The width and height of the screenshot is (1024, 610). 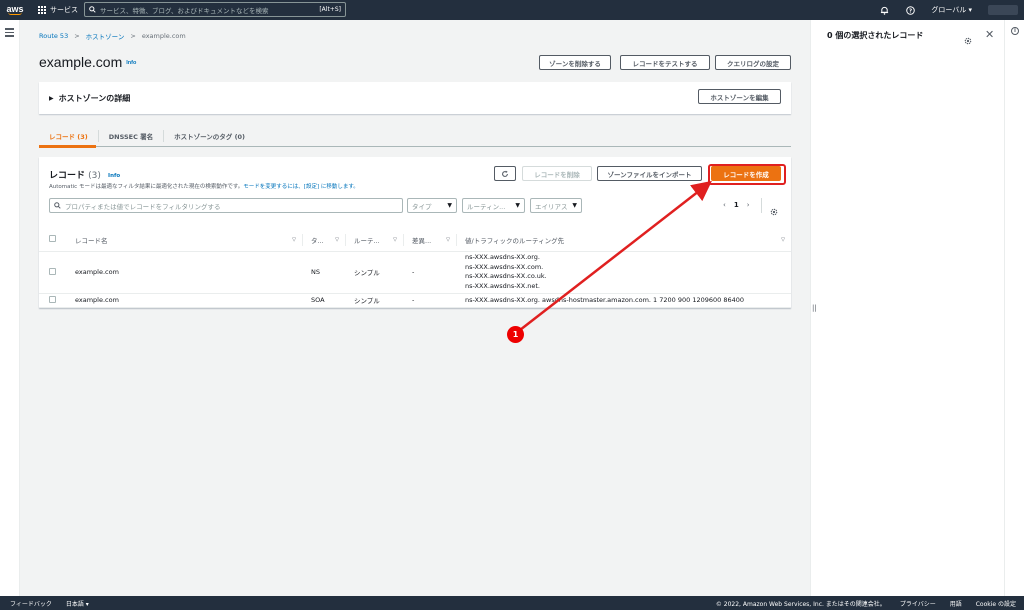 I want to click on help-icon: ?, so click(x=910, y=10).